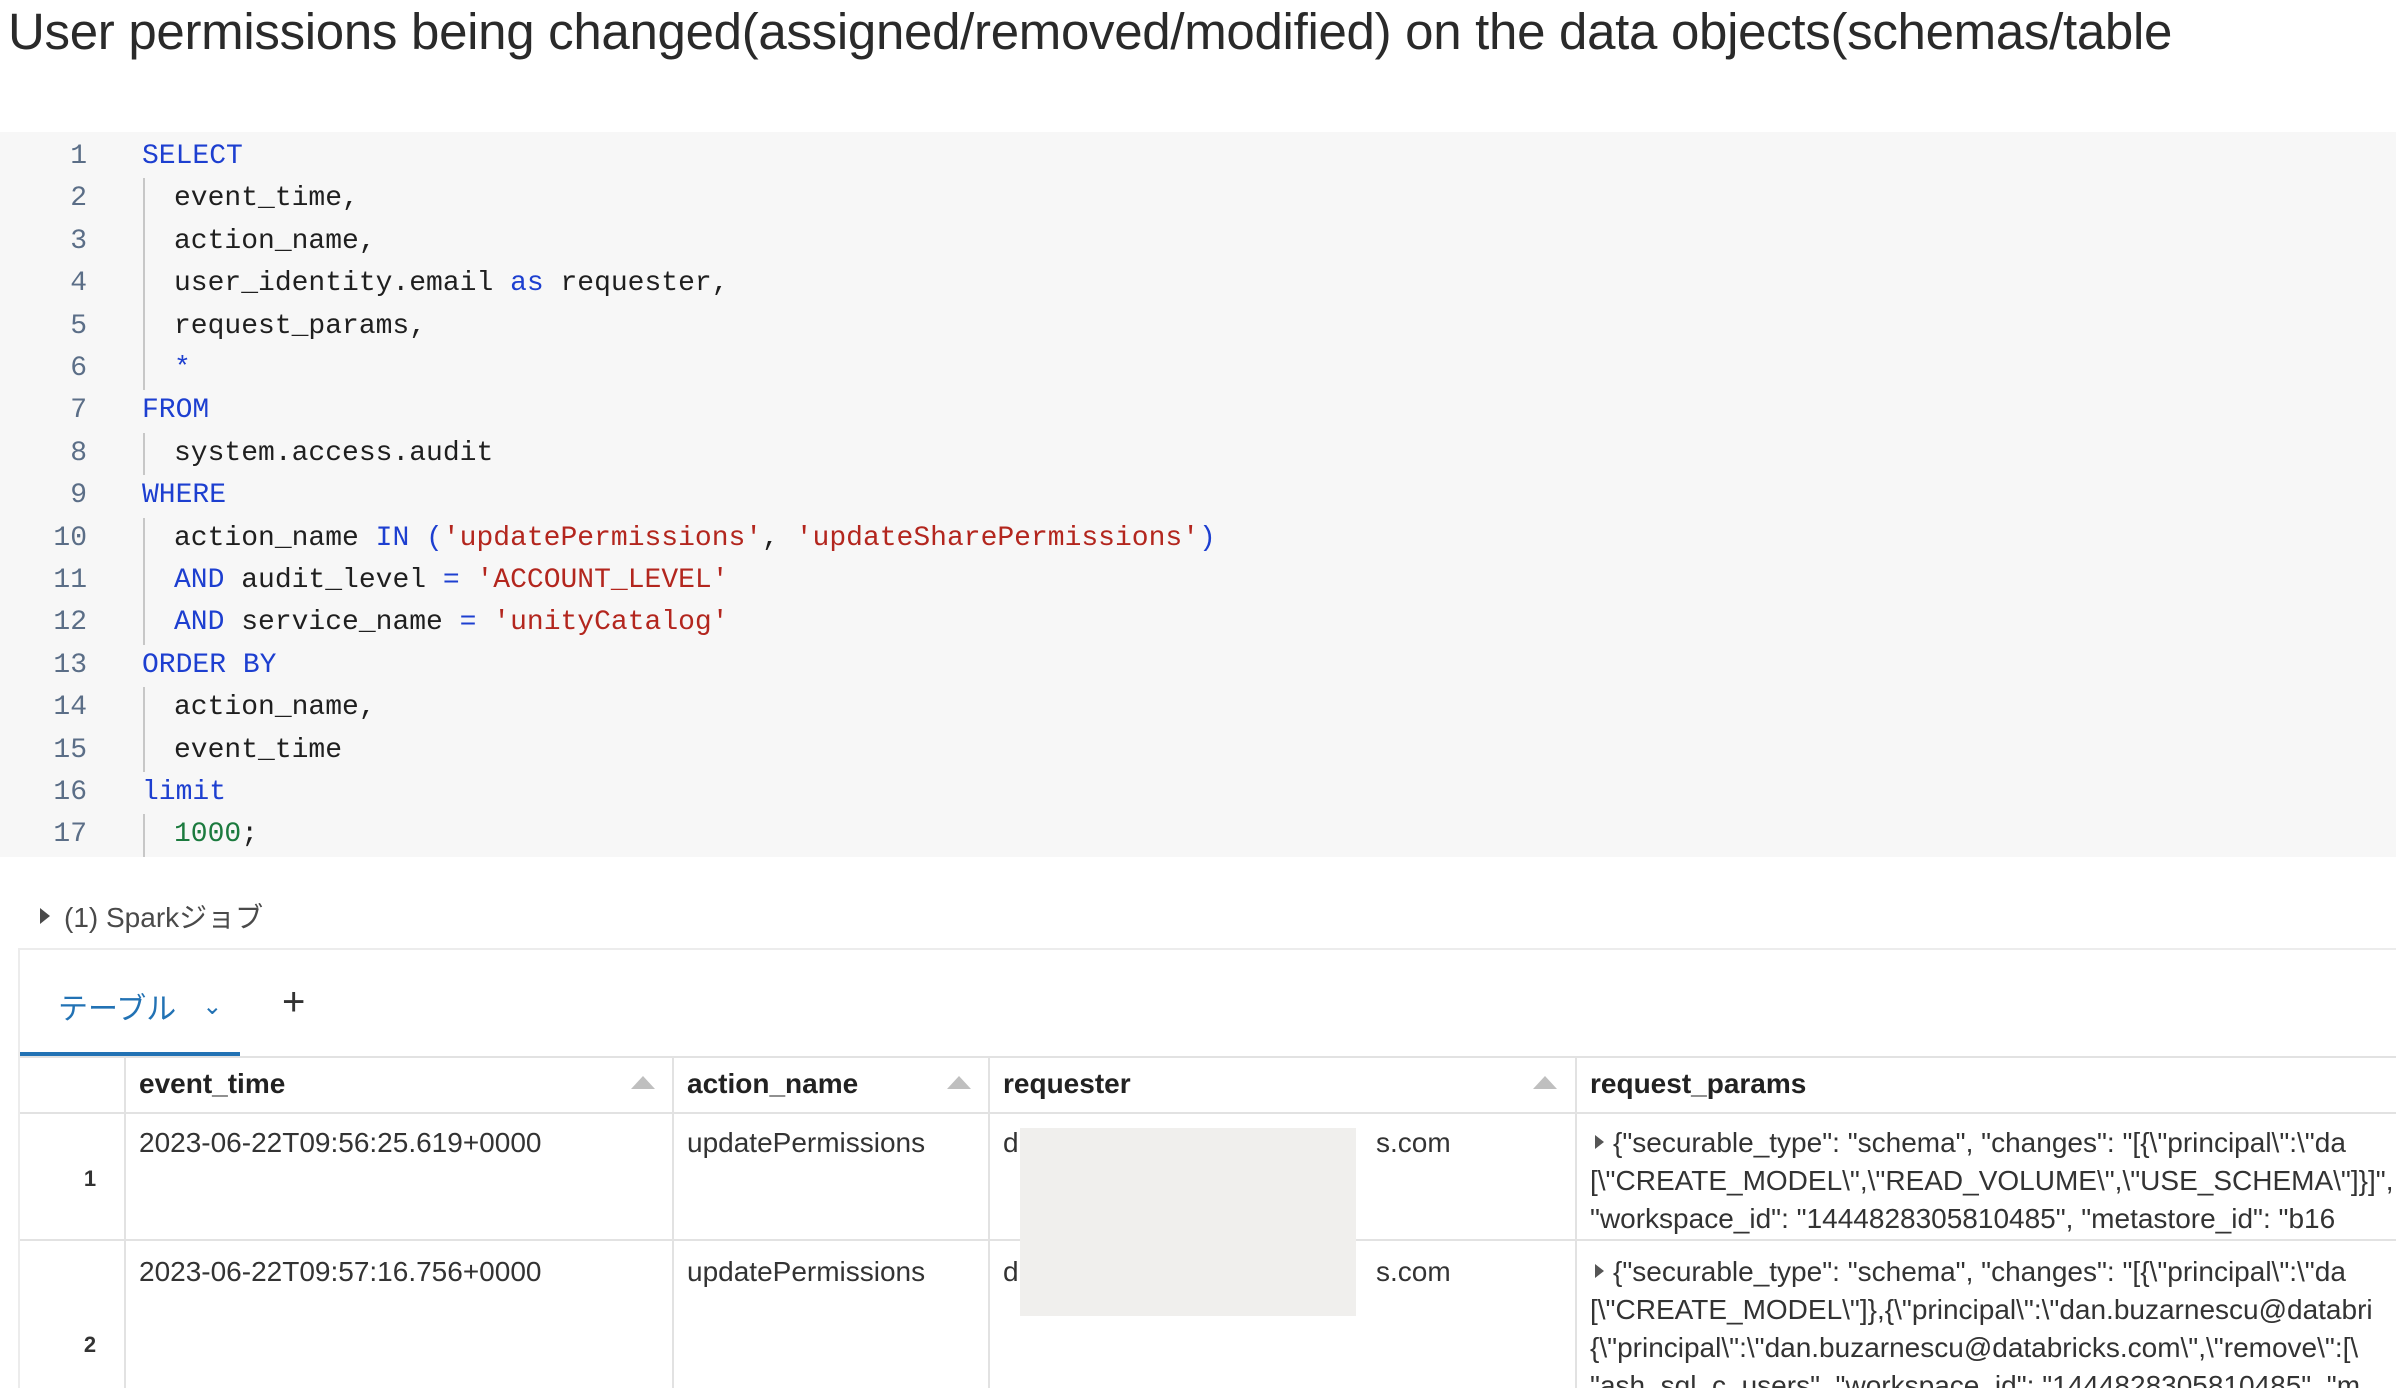  I want to click on expand-arrow-icon, so click(45, 916).